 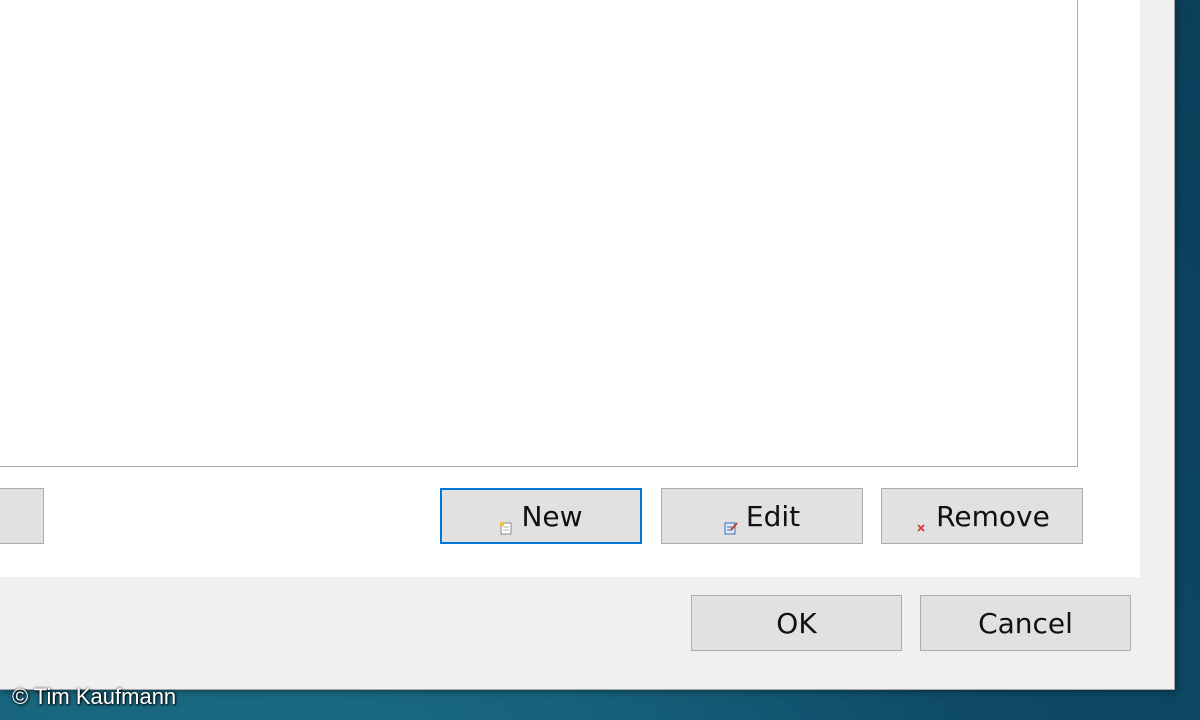 What do you see at coordinates (94, 696) in the screenshot?
I see `copyright-watermark: © Tim Kaufmann` at bounding box center [94, 696].